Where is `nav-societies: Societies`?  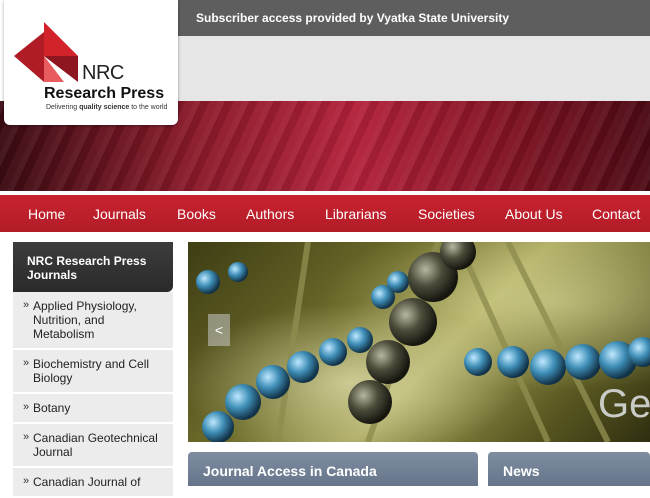 nav-societies: Societies is located at coordinates (446, 214).